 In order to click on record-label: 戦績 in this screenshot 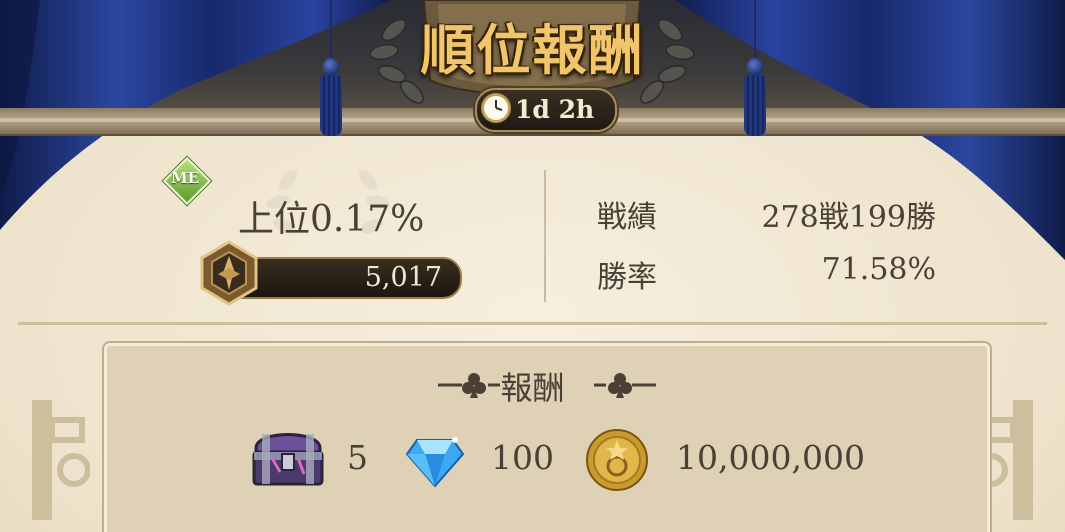, I will do `click(627, 217)`.